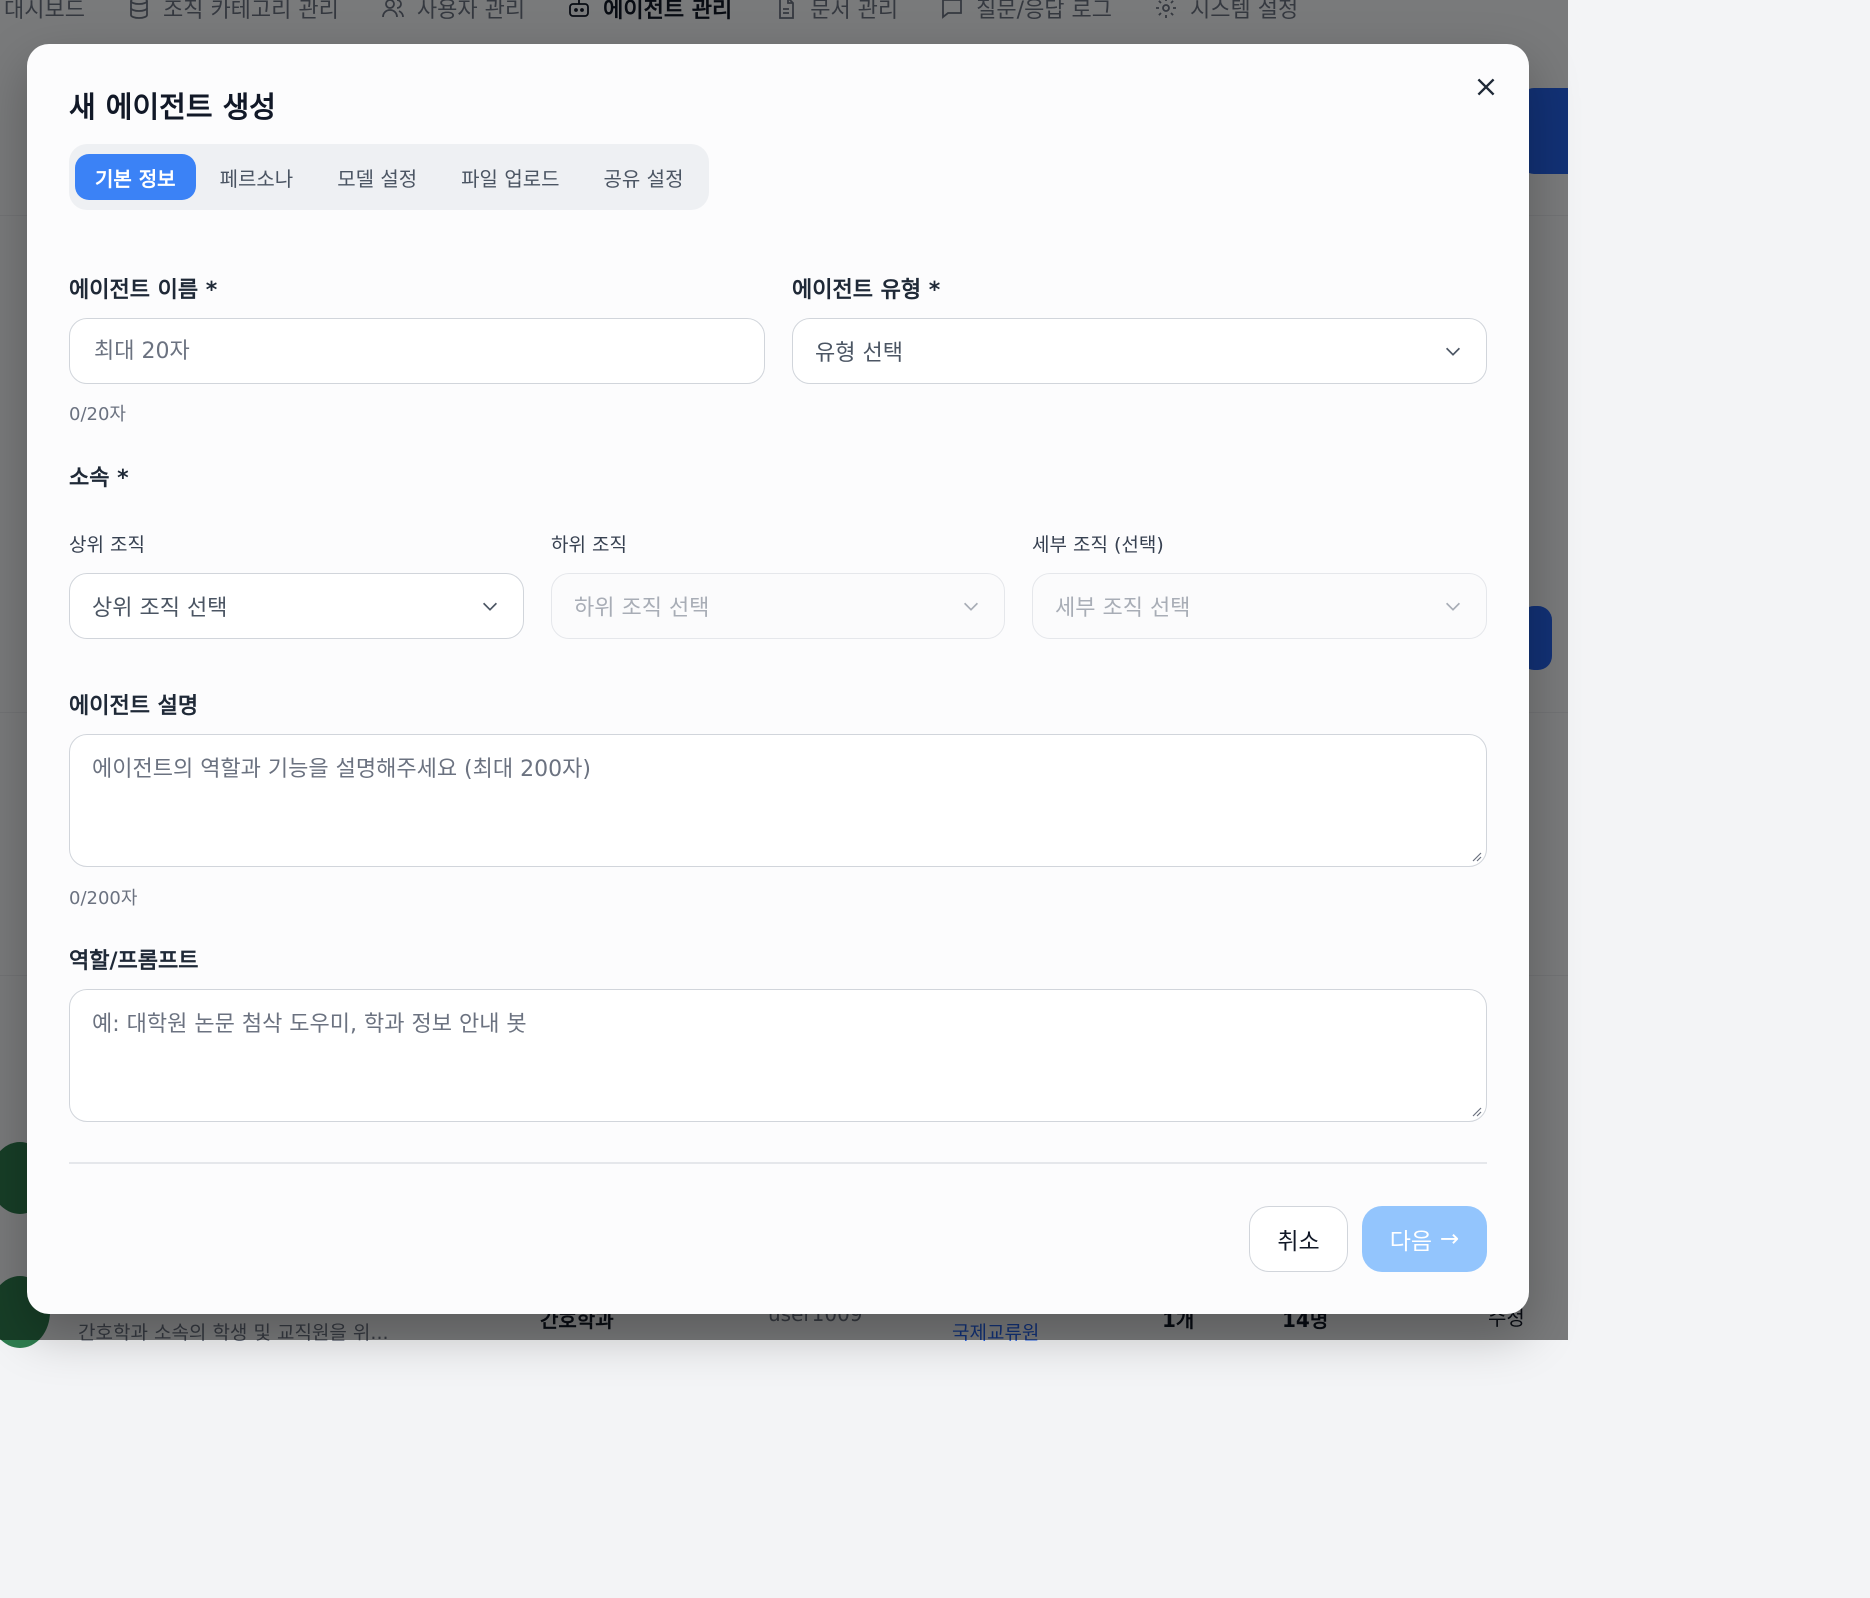 This screenshot has width=1870, height=1598. I want to click on tab-model-settings: 모델 설정, so click(377, 177).